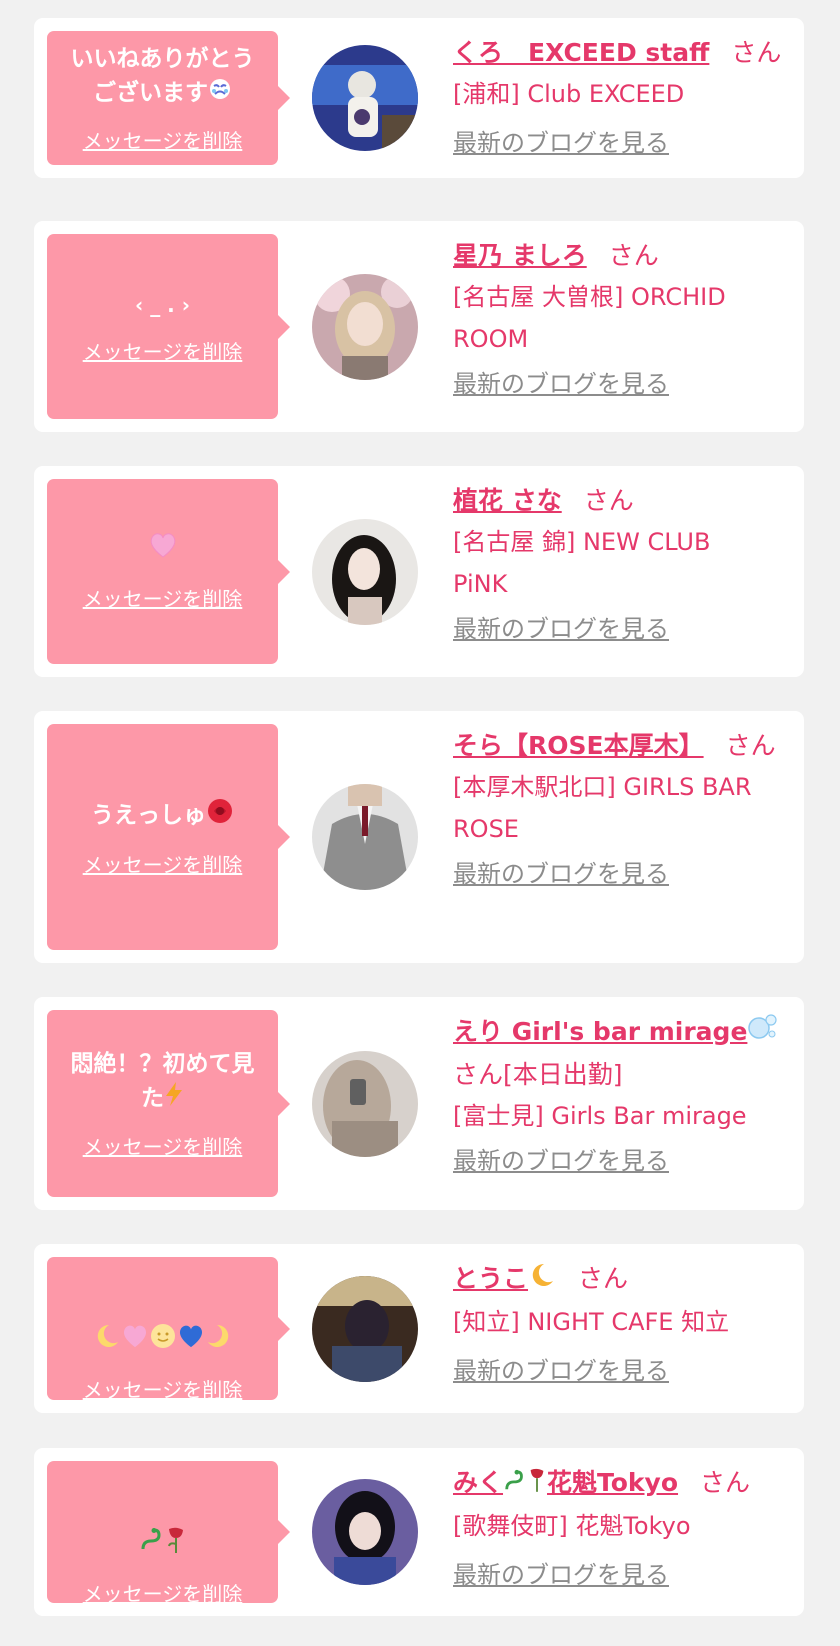 Image resolution: width=840 pixels, height=1646 pixels. I want to click on message-text: 悶絶！？初めて見 た, so click(163, 1082).